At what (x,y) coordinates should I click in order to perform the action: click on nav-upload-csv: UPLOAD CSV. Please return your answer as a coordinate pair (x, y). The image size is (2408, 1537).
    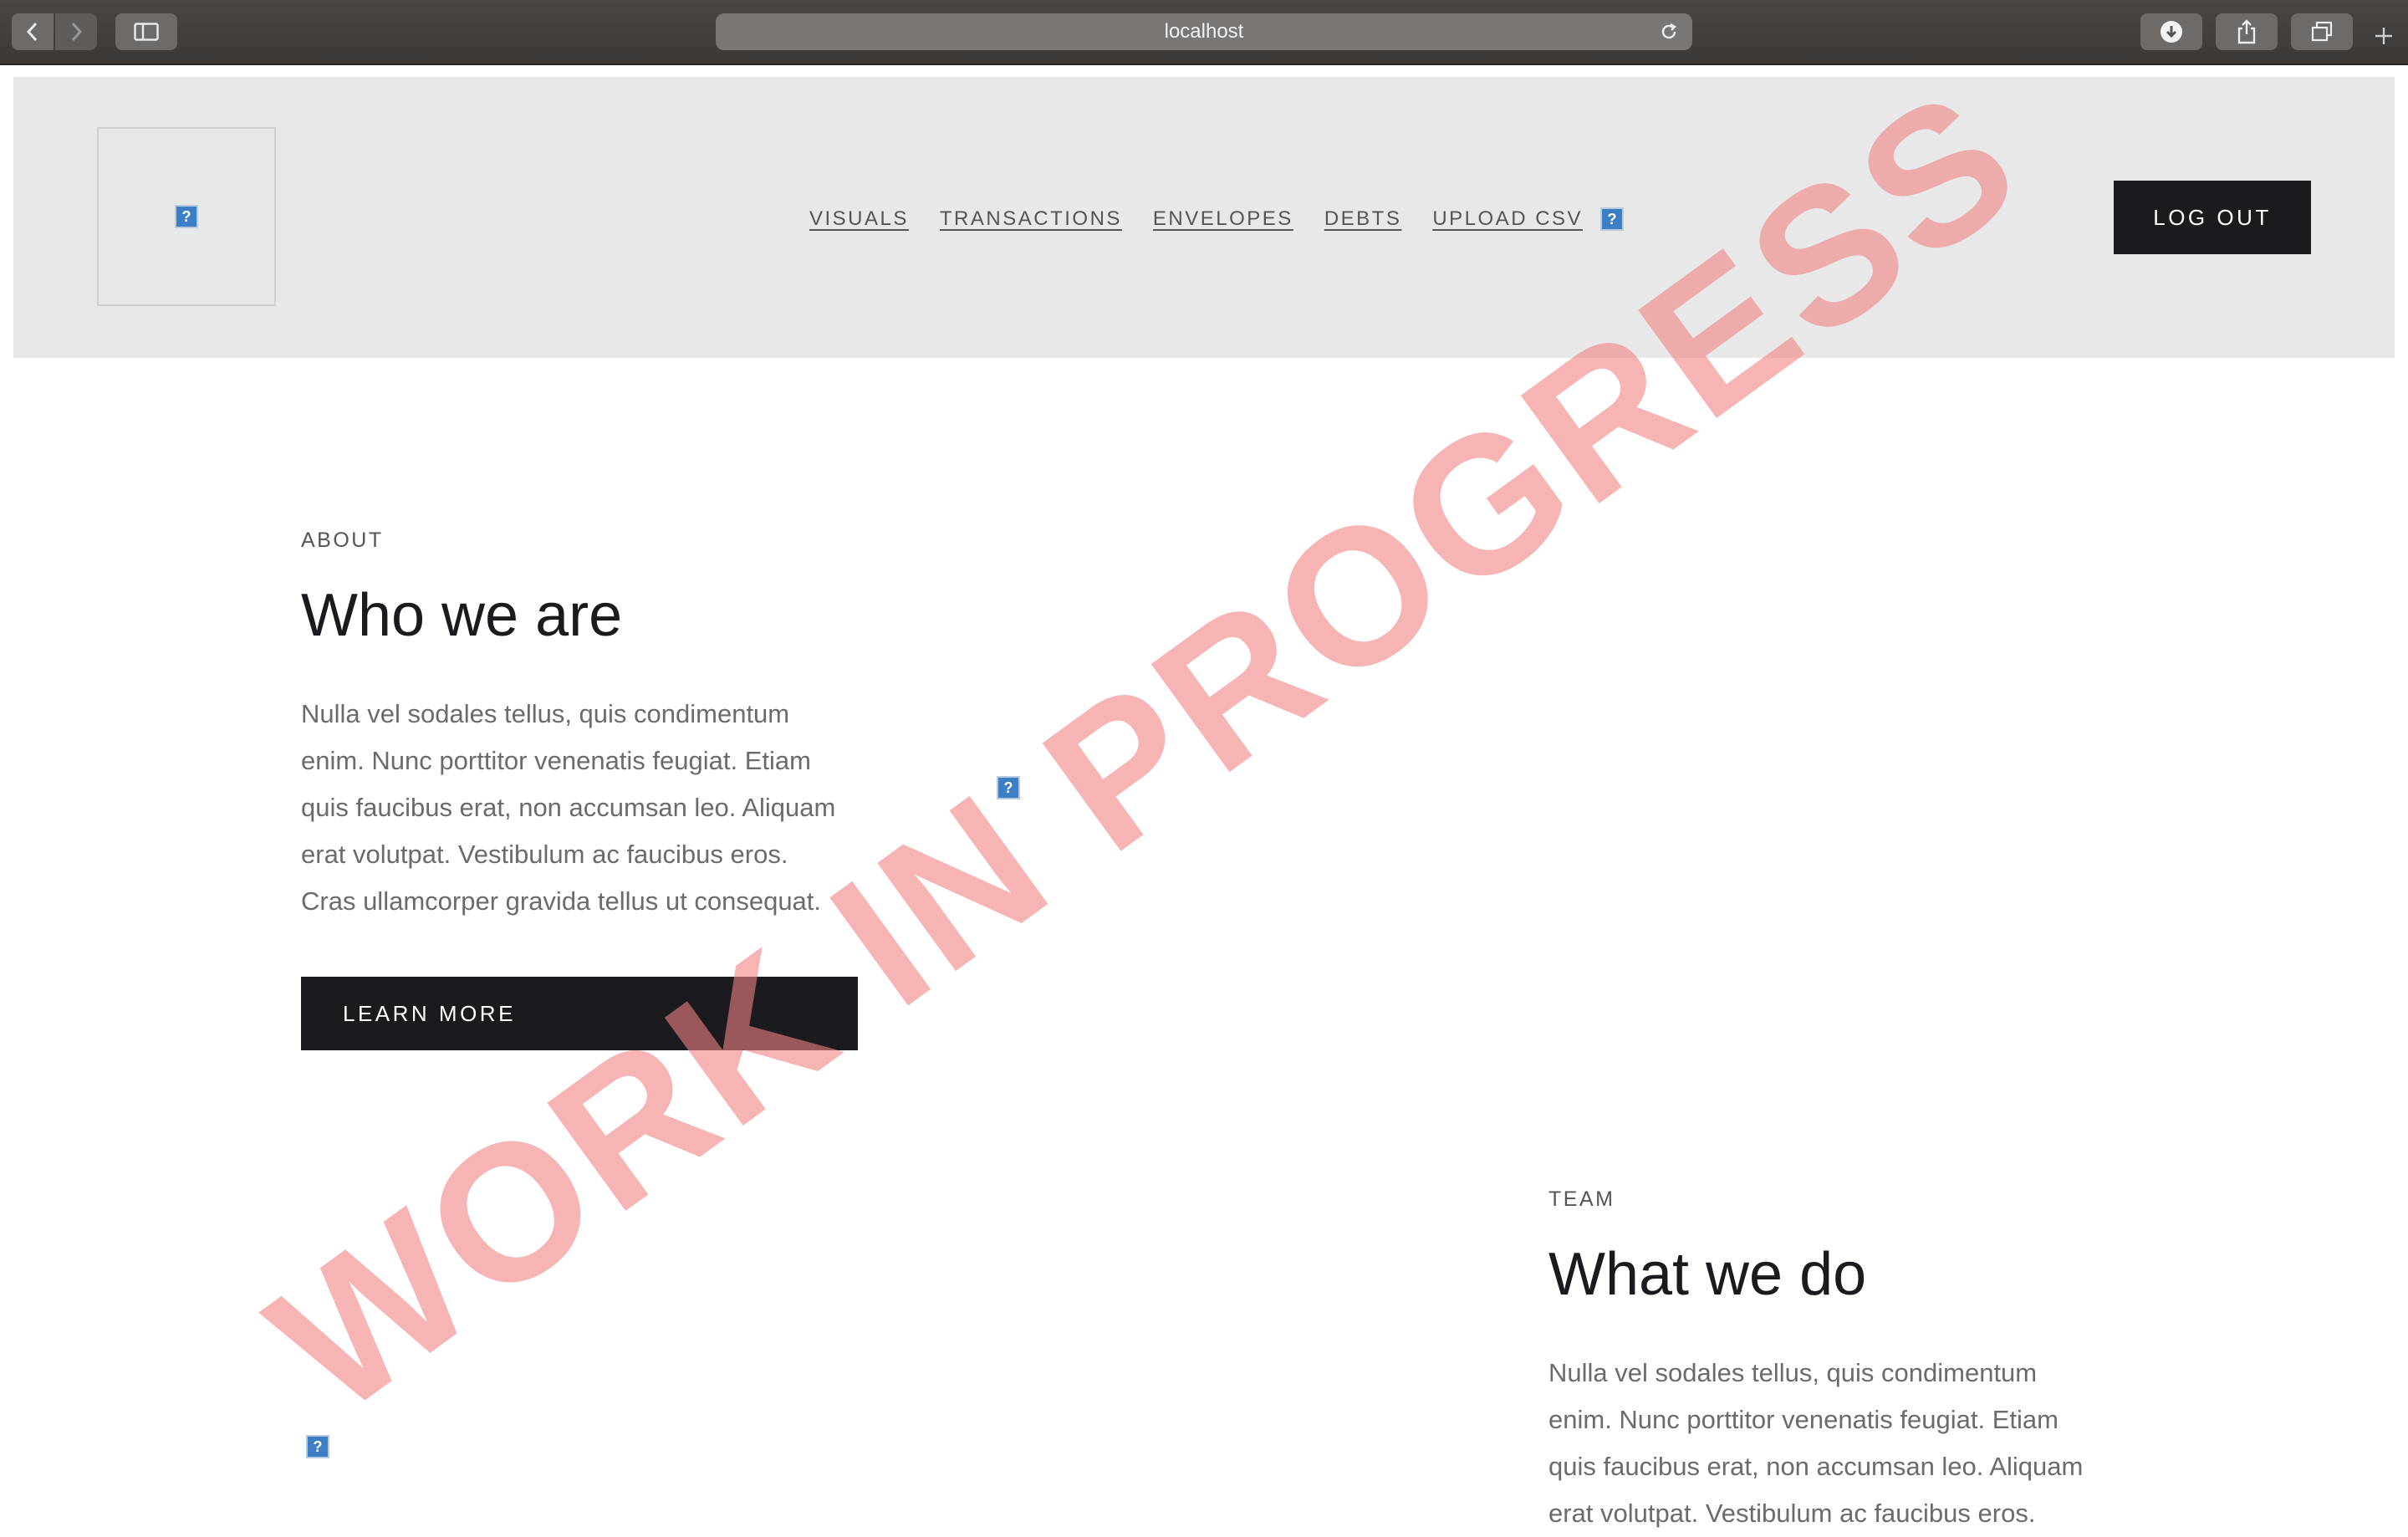
    Looking at the image, I should click on (1507, 219).